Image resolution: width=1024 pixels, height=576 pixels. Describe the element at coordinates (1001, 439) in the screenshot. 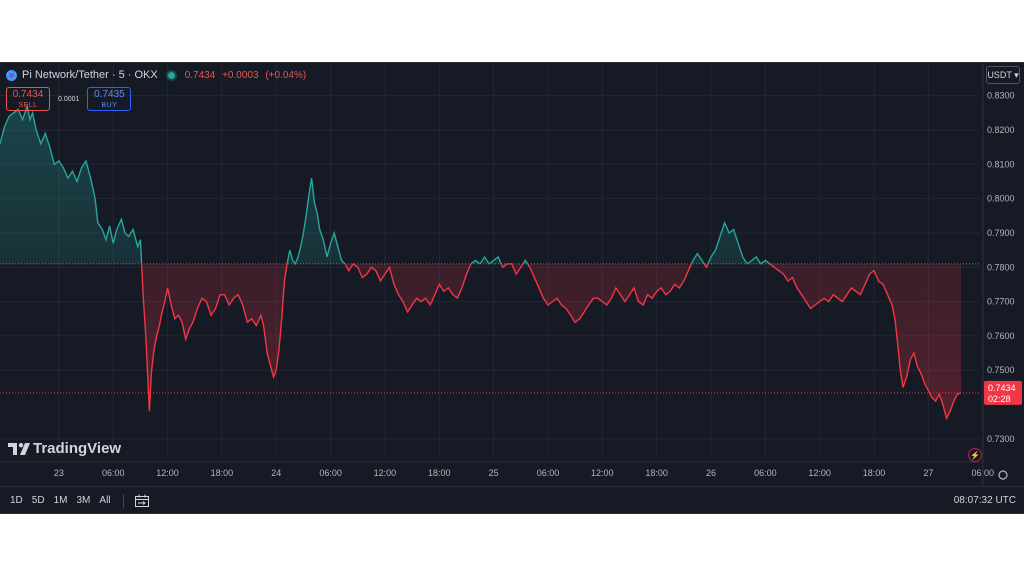

I see `y-tick-label: 0.7300` at that location.